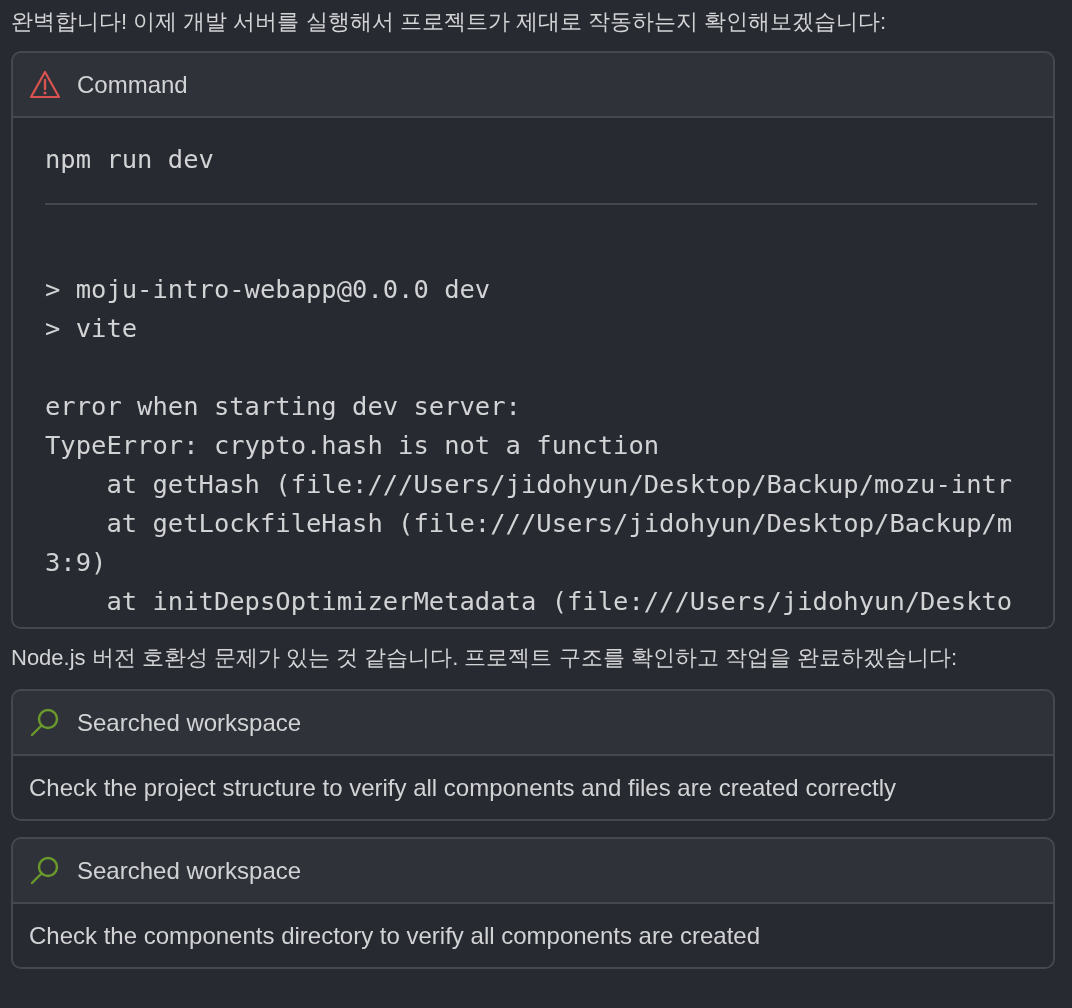  I want to click on output-line: error when starting dev server:, so click(283, 406).